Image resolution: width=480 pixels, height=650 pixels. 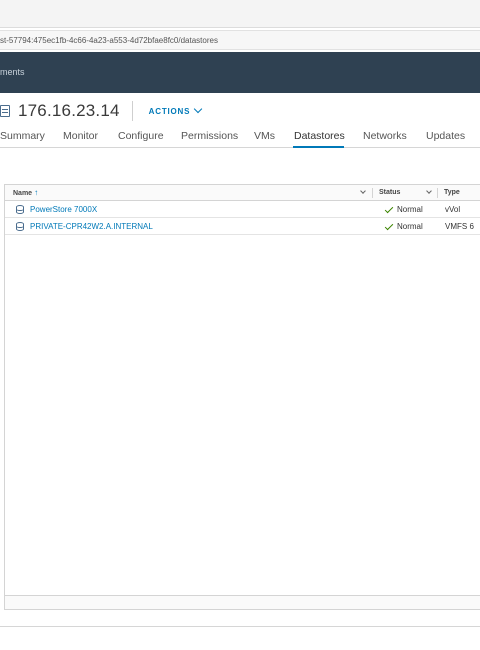 What do you see at coordinates (69, 110) in the screenshot?
I see `page-title: 176.16.23.14` at bounding box center [69, 110].